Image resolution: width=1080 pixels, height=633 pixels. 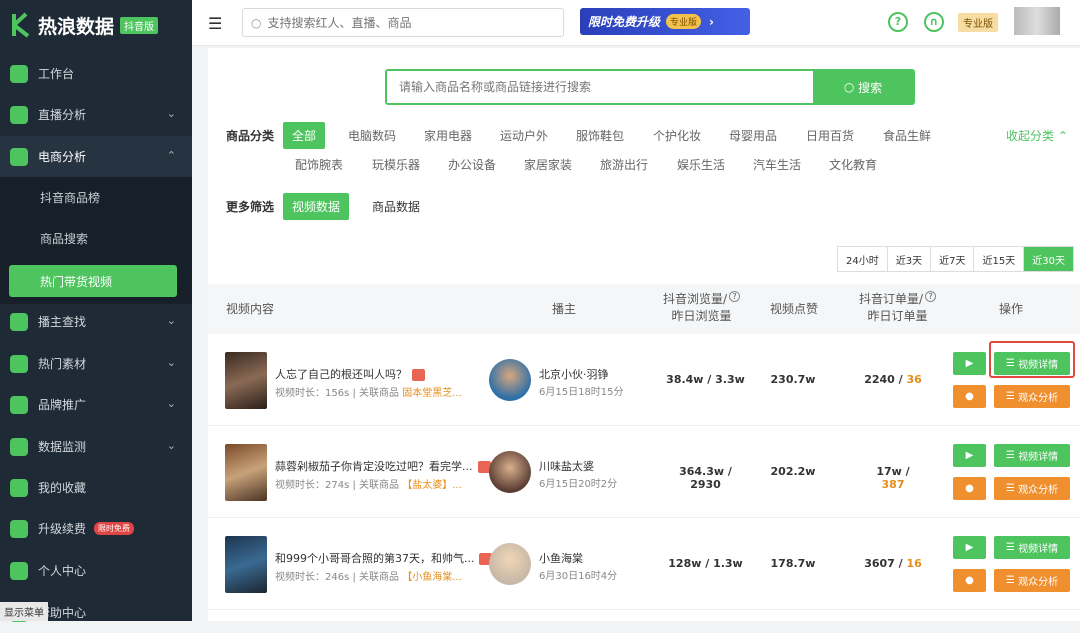 I want to click on category-item: 日用百货, so click(x=830, y=135).